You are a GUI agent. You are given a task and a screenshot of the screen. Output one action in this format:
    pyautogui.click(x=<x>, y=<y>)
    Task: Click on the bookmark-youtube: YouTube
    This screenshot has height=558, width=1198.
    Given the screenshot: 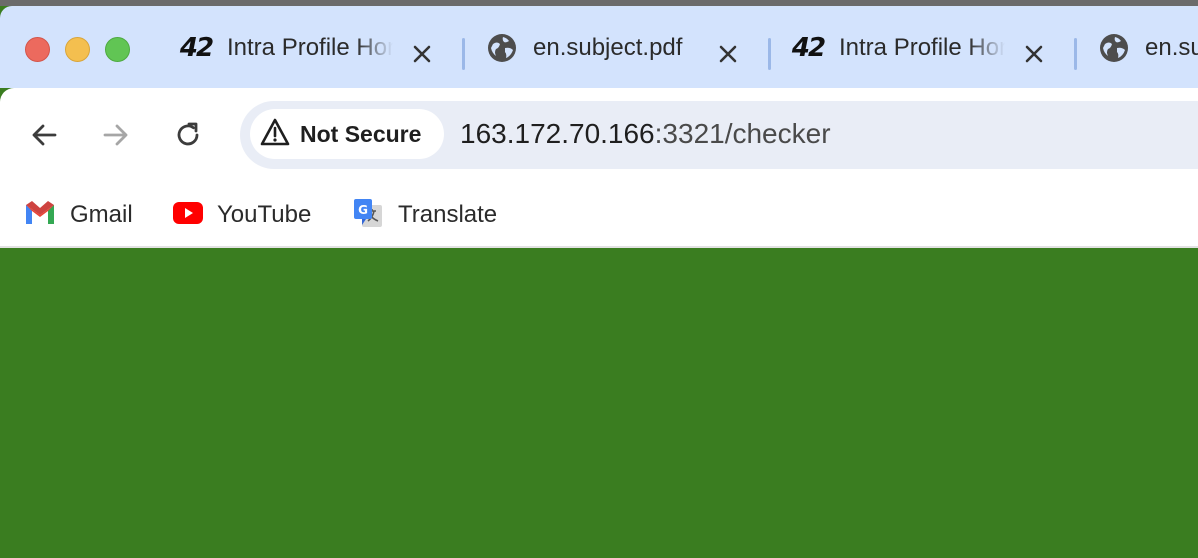 What is the action you would take?
    pyautogui.click(x=242, y=215)
    